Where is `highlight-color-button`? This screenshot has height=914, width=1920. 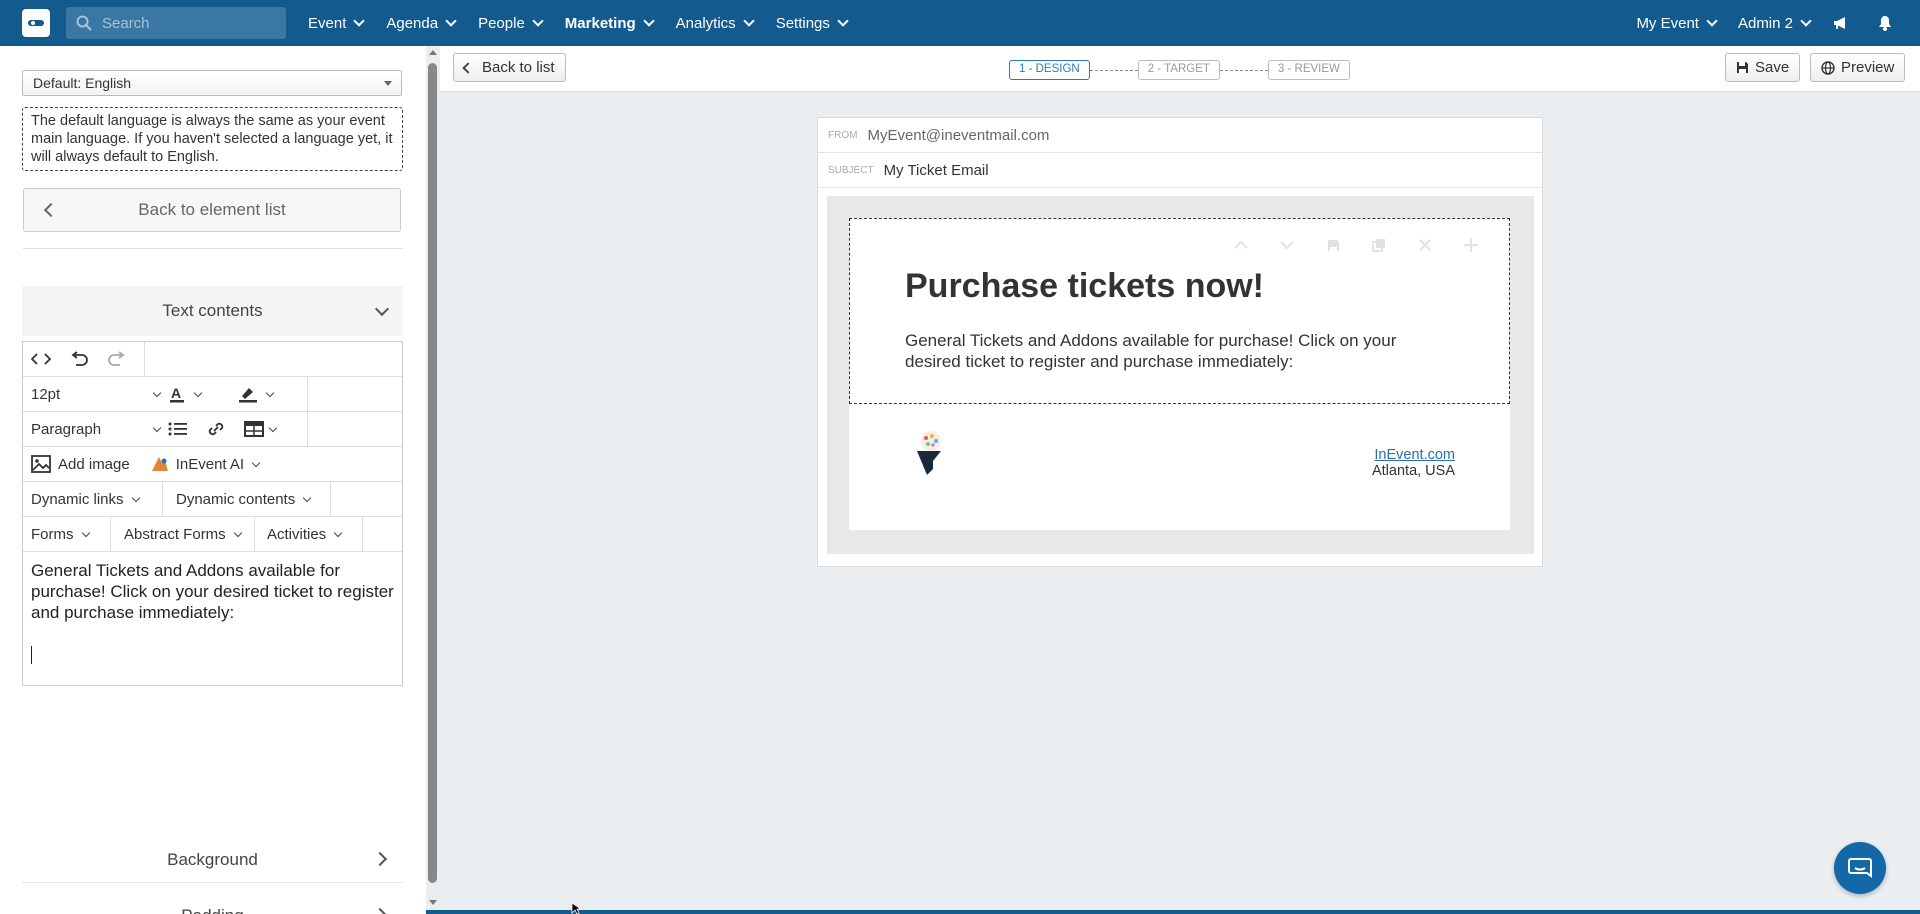 highlight-color-button is located at coordinates (273, 394).